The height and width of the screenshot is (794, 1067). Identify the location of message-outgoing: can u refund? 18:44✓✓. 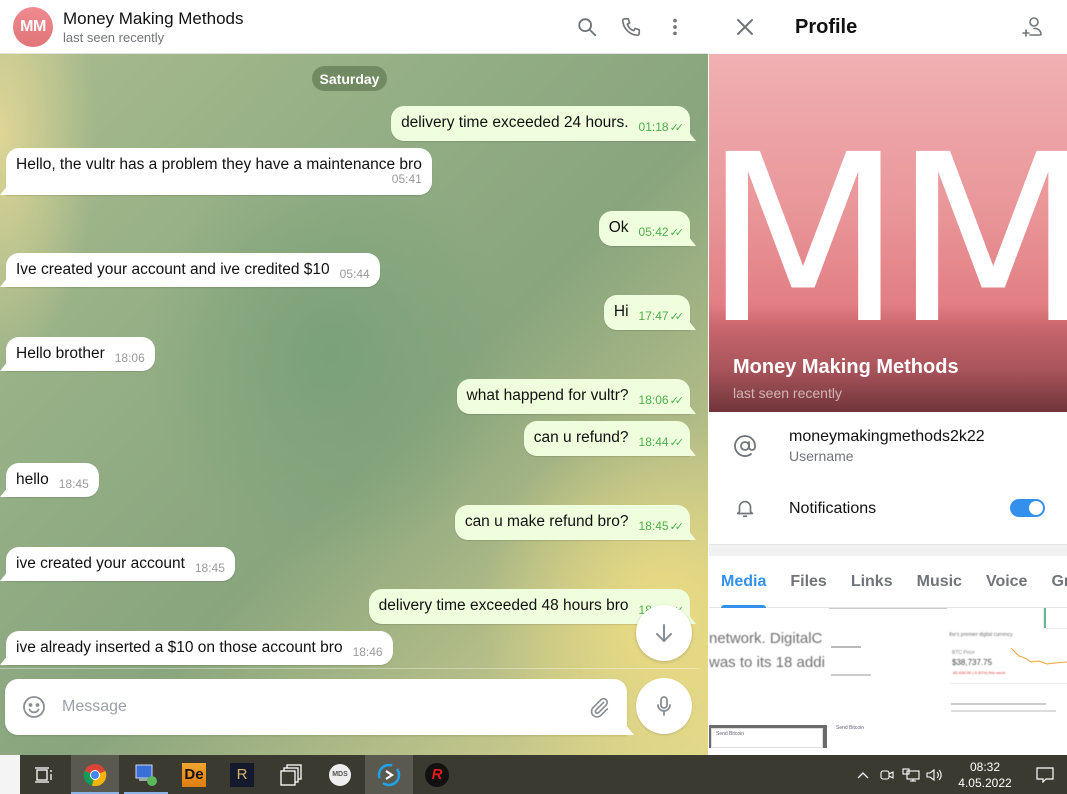
(606, 438).